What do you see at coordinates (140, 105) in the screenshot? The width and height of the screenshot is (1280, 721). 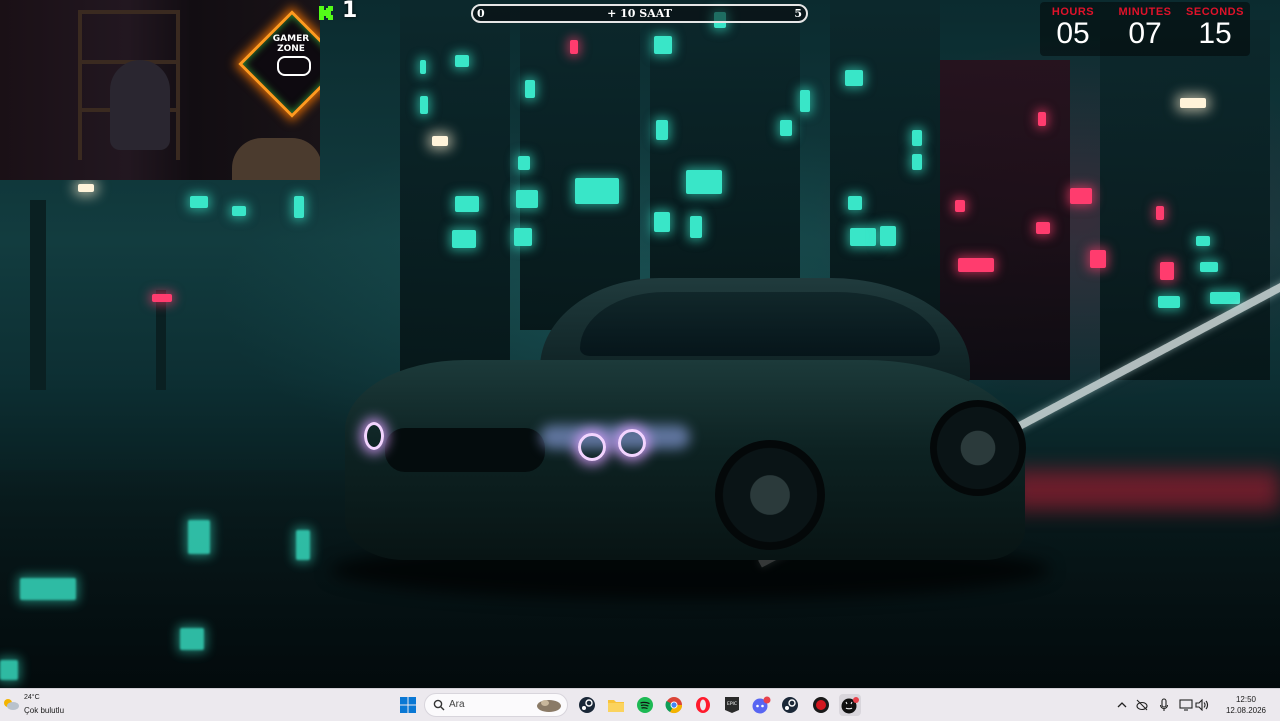 I see `streamer` at bounding box center [140, 105].